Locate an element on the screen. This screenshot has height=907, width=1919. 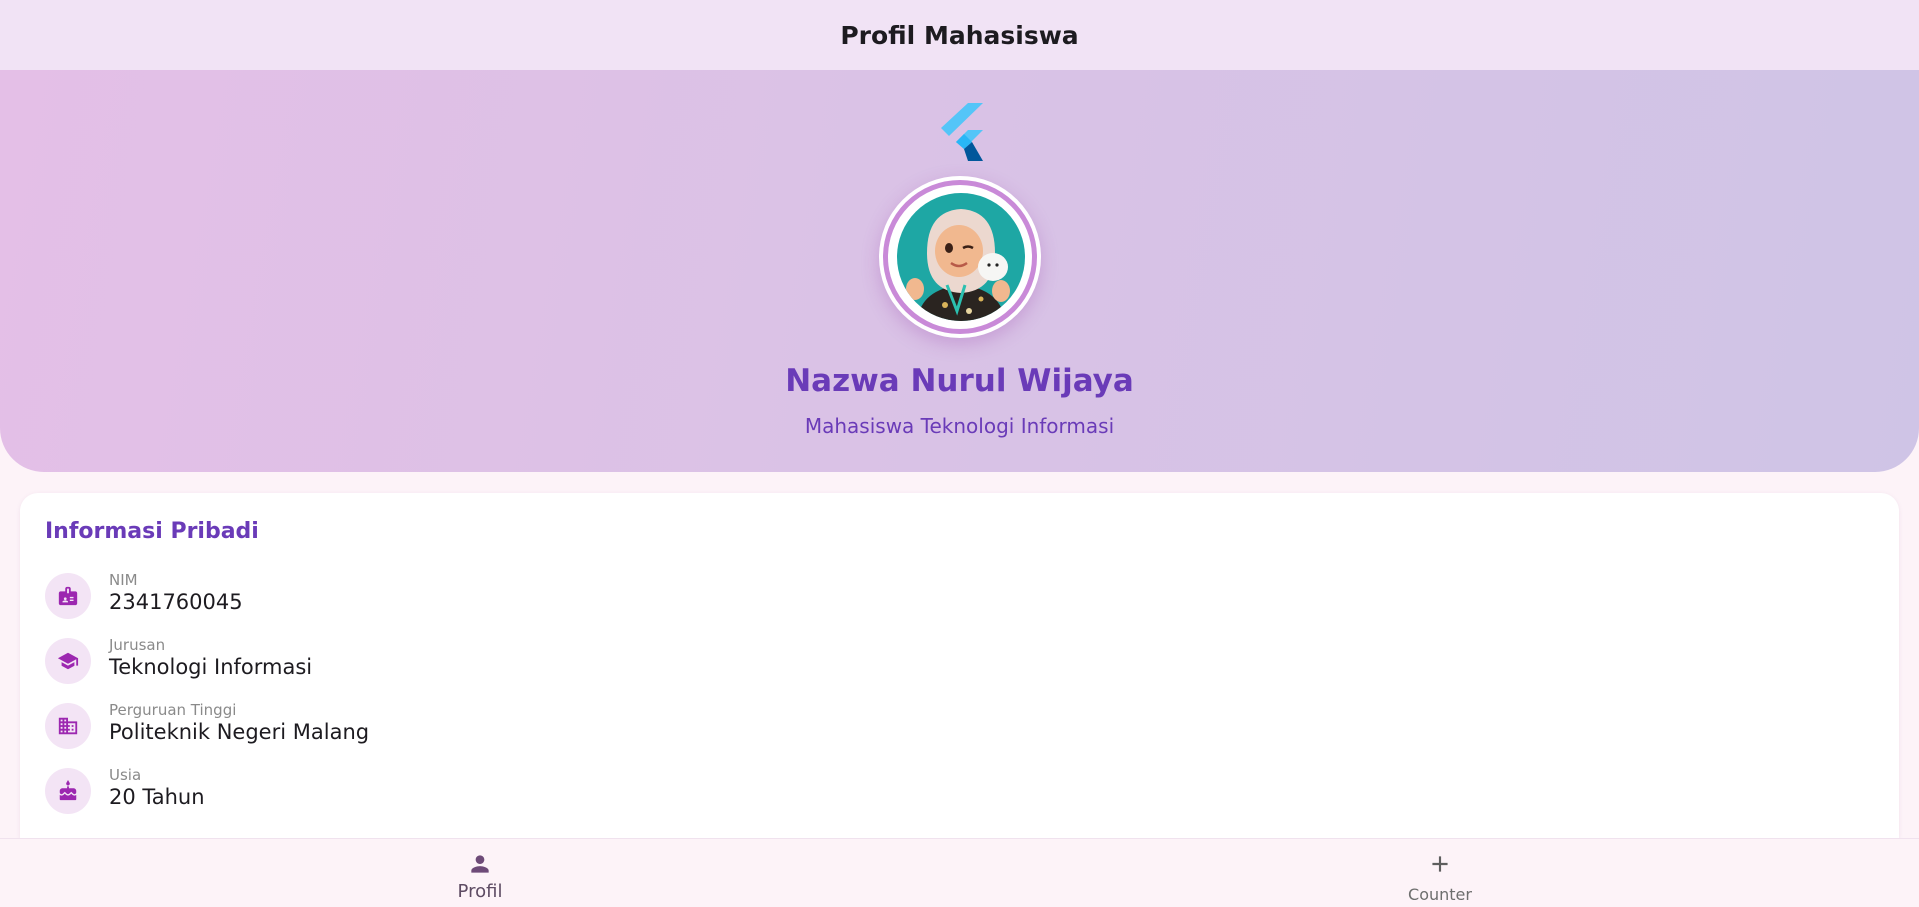
info-value: 2341760045 is located at coordinates (176, 602).